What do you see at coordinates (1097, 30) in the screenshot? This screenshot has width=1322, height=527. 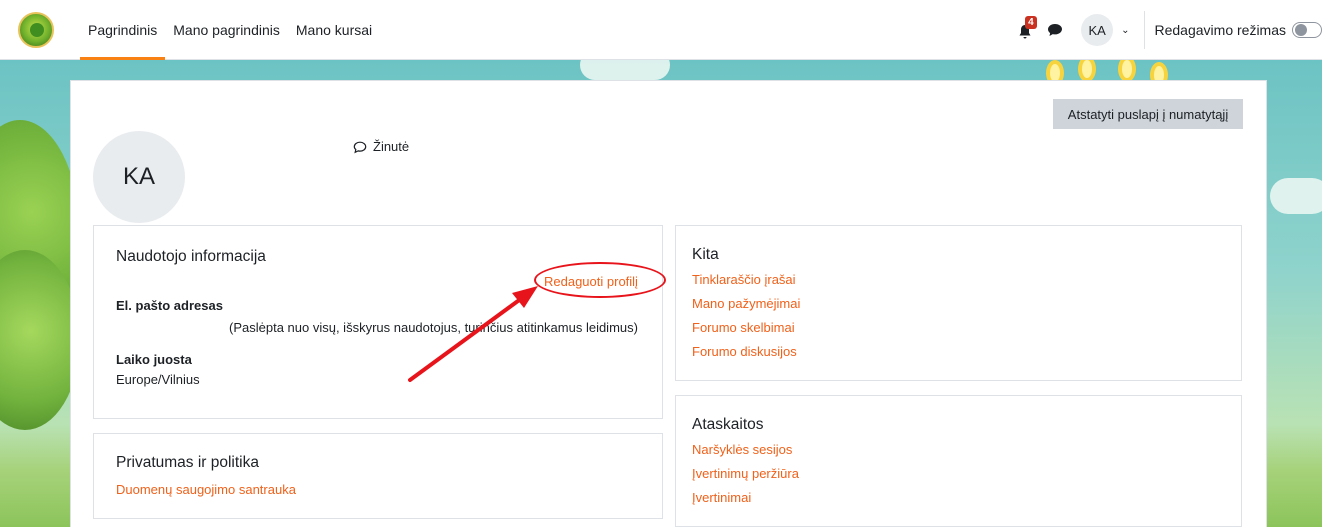 I see `user-menu-avatar: KA` at bounding box center [1097, 30].